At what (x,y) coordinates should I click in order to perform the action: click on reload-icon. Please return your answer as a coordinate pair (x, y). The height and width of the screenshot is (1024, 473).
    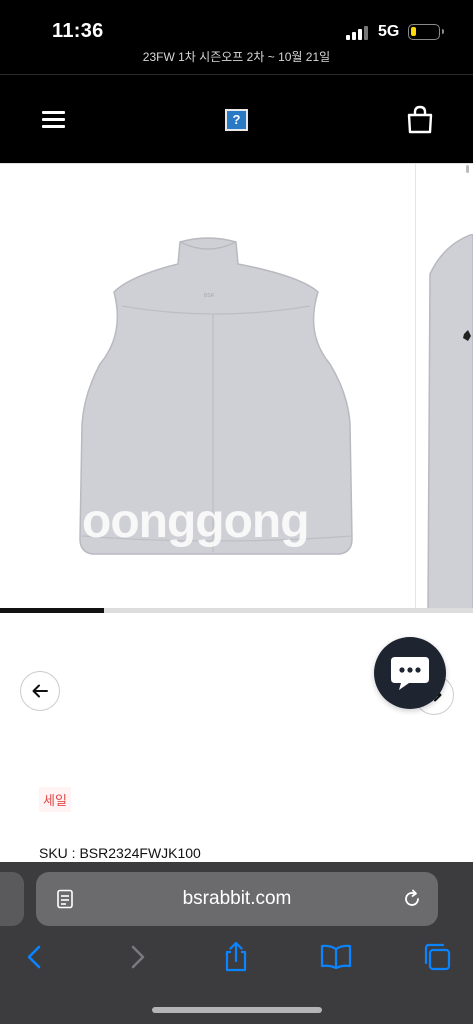
    Looking at the image, I should click on (412, 899).